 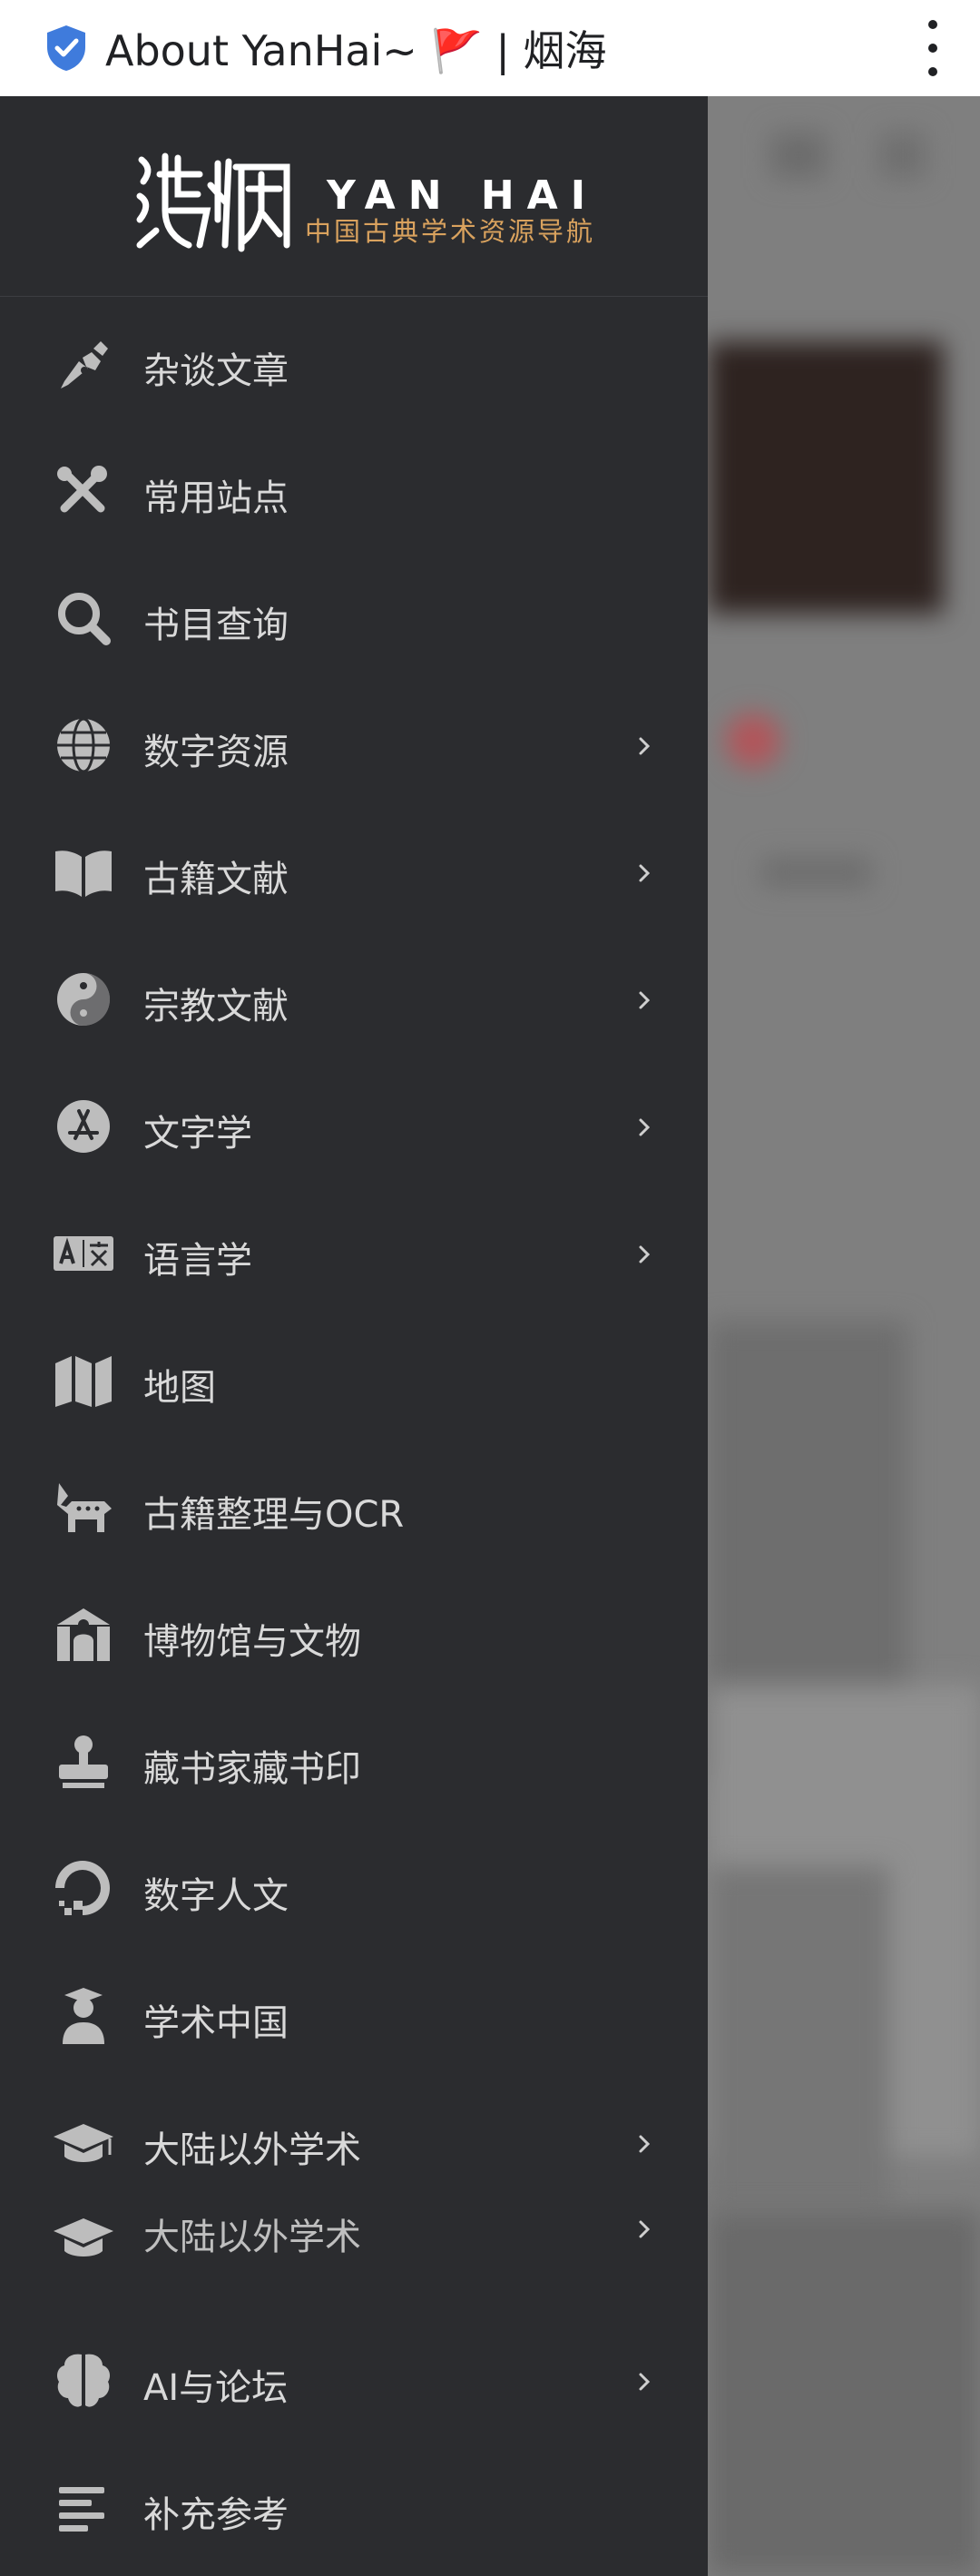 I want to click on nav-item-ocr: 古籍整理与OCR, so click(x=354, y=1504).